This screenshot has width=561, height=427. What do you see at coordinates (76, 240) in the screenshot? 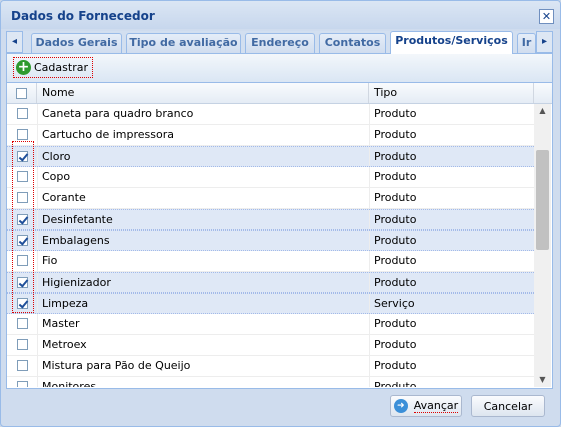
I see `cell-nome: Embalagens` at bounding box center [76, 240].